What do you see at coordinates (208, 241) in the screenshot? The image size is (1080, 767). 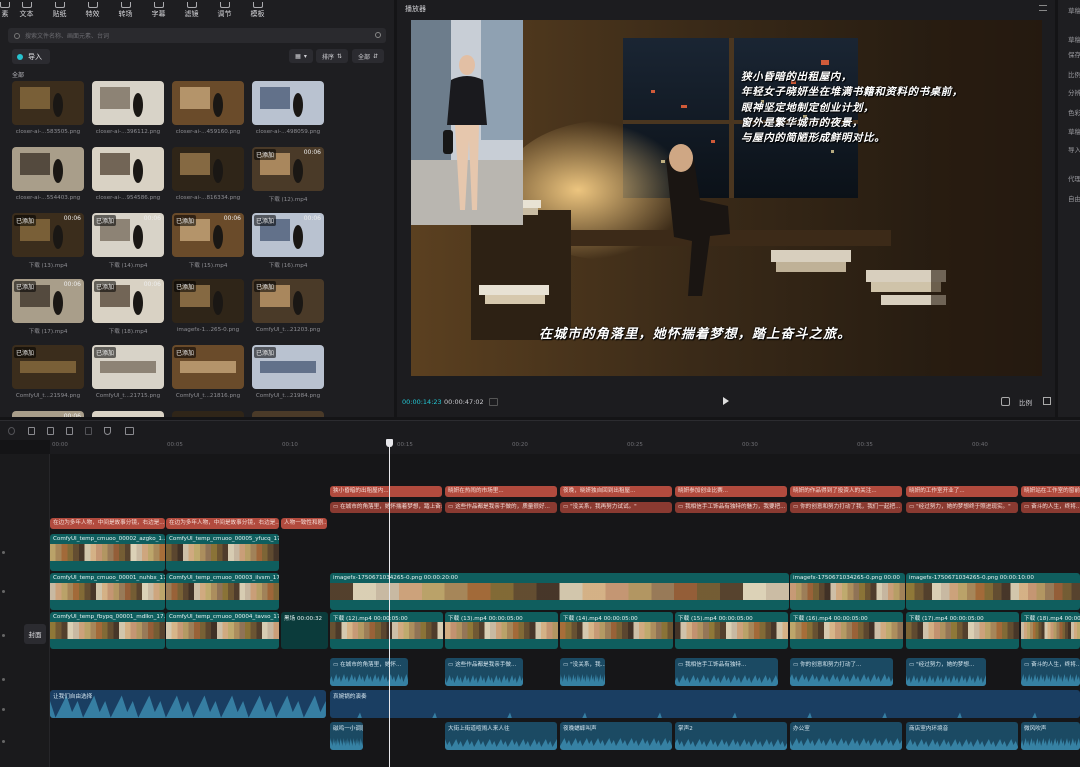 I see `media-item: 已添加 00:06 下载 (15).mp4` at bounding box center [208, 241].